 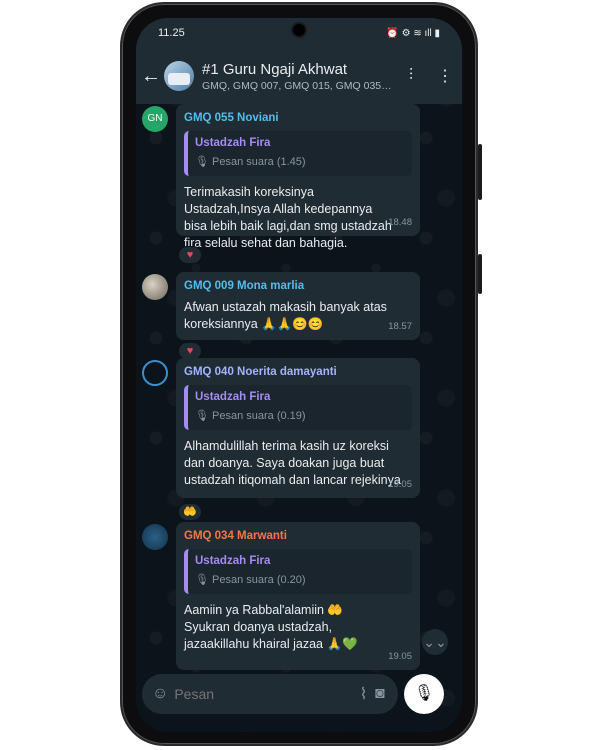 I want to click on sender-name: GMQ 009 Mona marlia, so click(x=298, y=286).